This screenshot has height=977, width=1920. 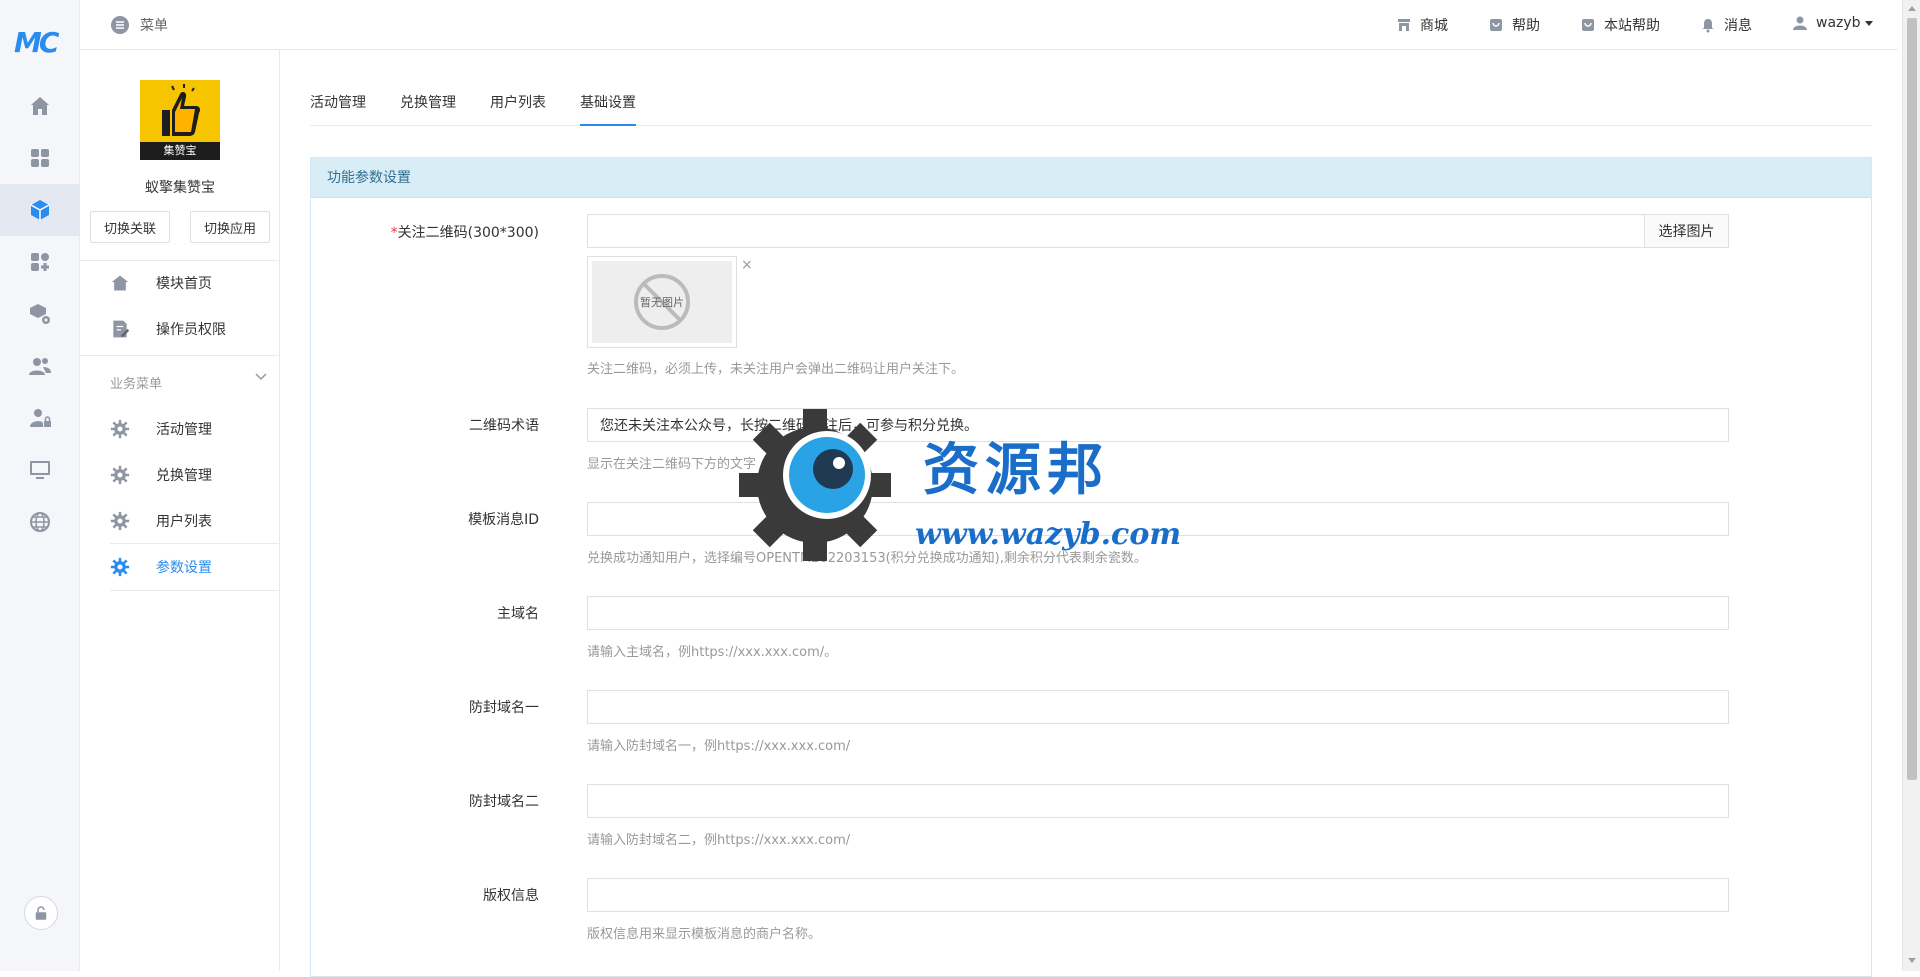 I want to click on sidebar-item-label: 活动管理, so click(x=184, y=430).